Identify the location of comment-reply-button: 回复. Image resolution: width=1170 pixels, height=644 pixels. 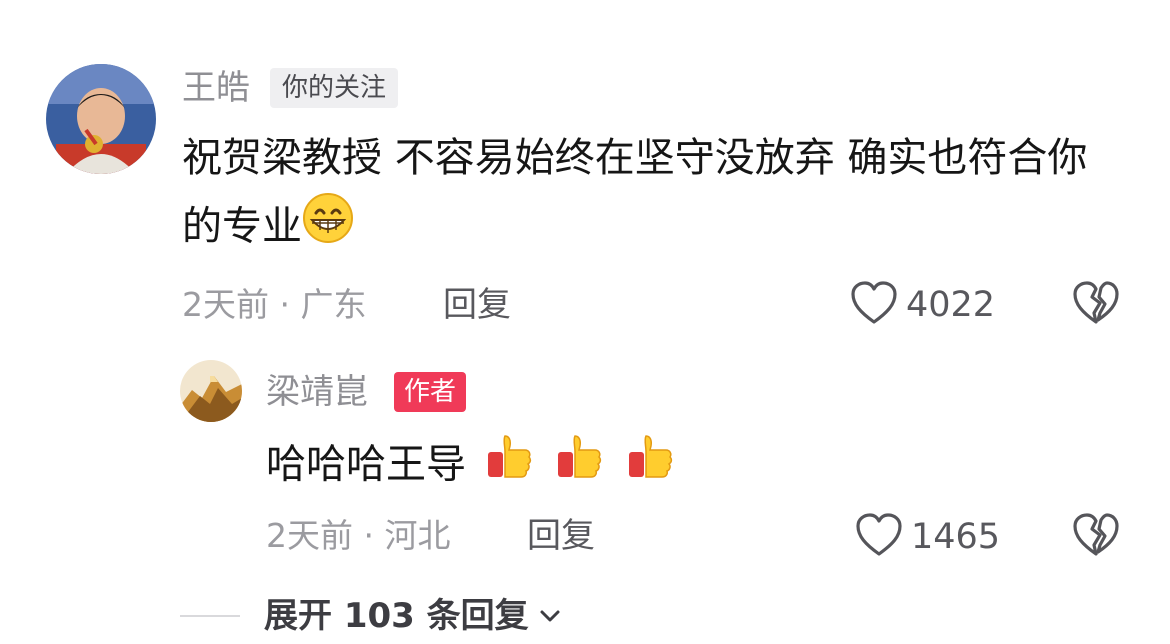
(477, 305).